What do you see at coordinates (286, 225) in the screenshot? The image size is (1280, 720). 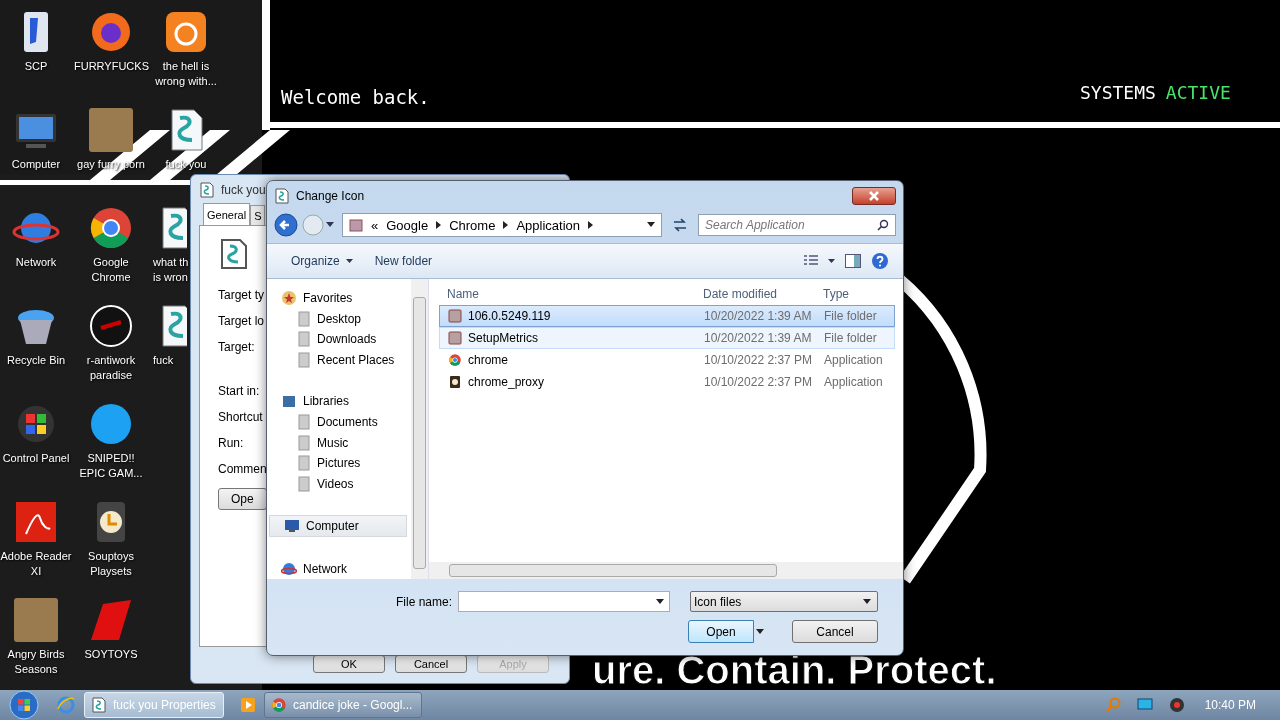 I see `back-button` at bounding box center [286, 225].